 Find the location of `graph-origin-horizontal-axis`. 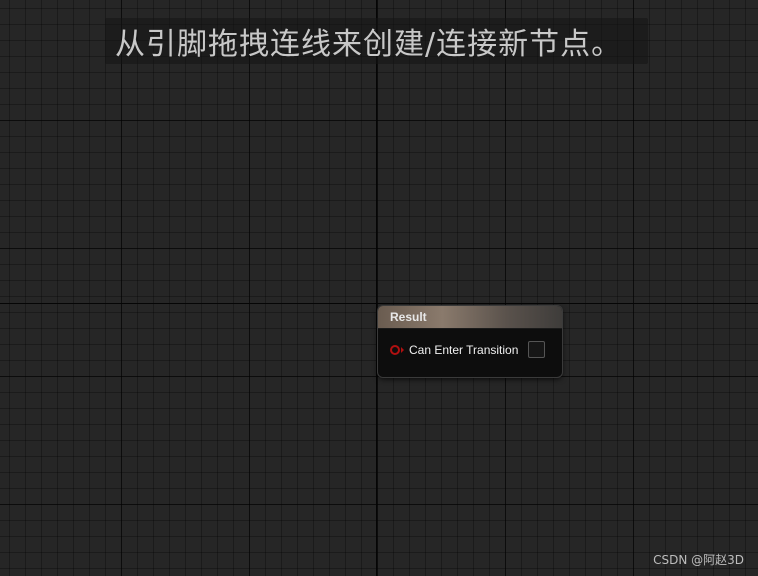

graph-origin-horizontal-axis is located at coordinates (379, 303).